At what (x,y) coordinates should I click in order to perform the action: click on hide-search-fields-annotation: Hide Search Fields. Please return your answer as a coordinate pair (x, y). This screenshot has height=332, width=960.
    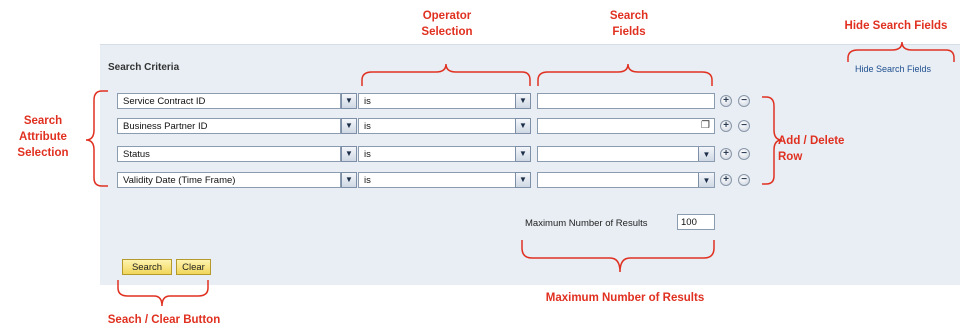
    Looking at the image, I should click on (896, 26).